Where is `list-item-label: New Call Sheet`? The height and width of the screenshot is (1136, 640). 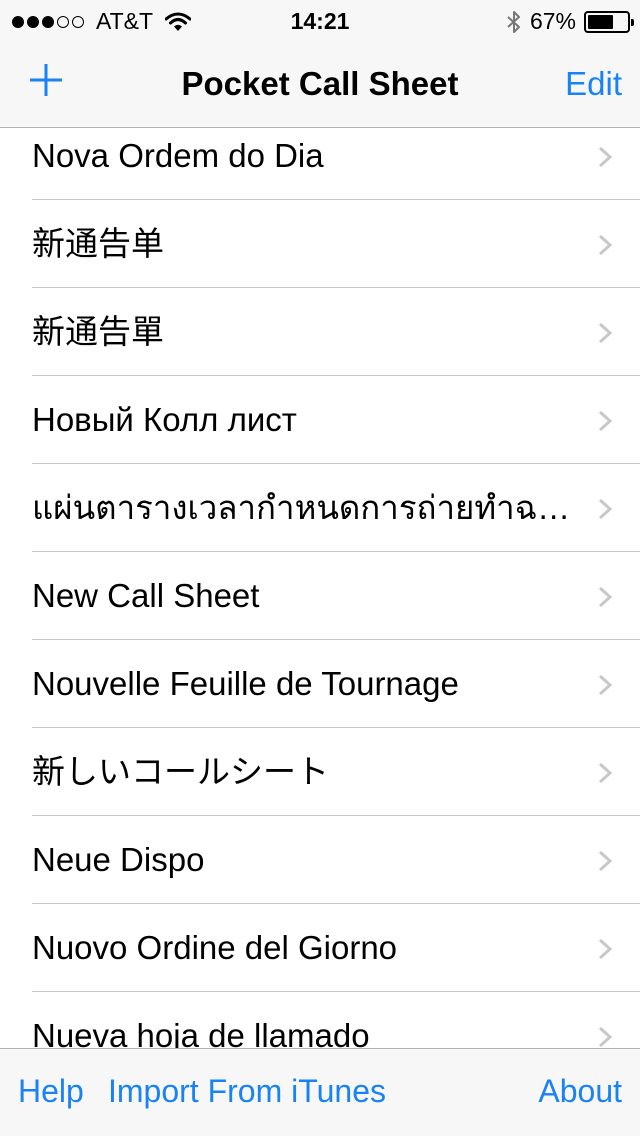 list-item-label: New Call Sheet is located at coordinates (146, 595).